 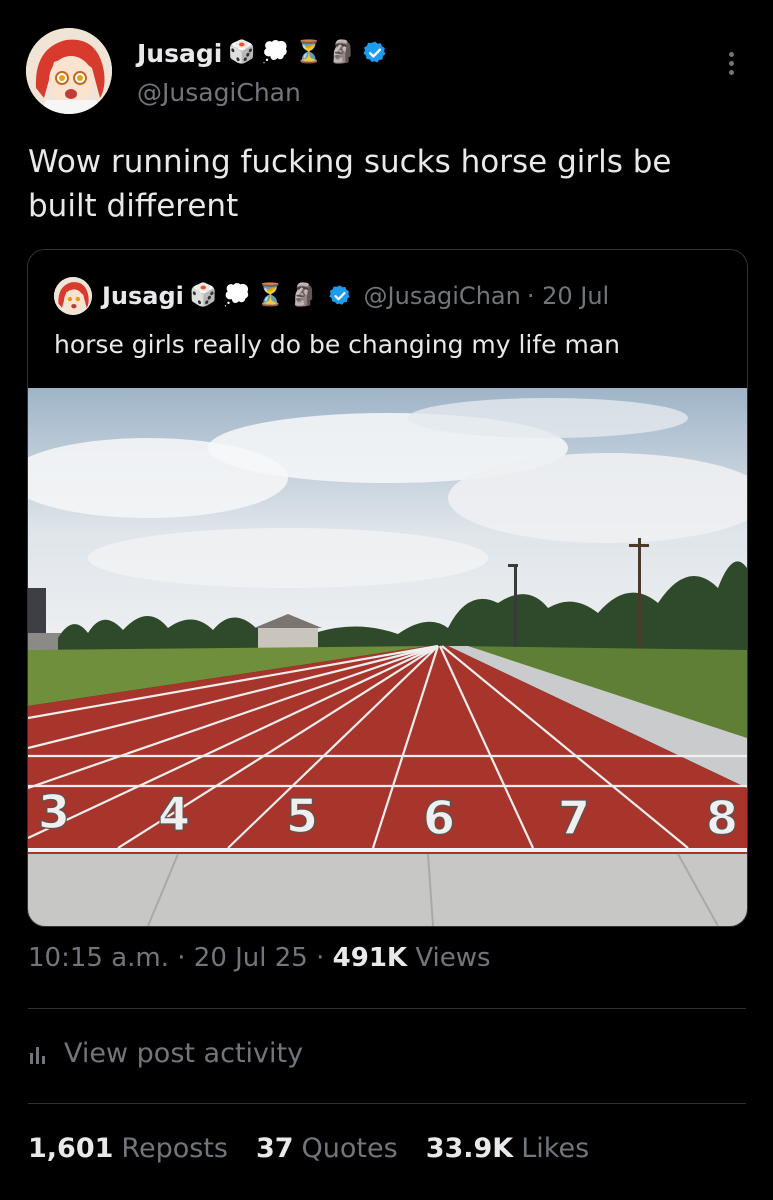 I want to click on view-post-activity-button: View post activity, so click(x=165, y=1053).